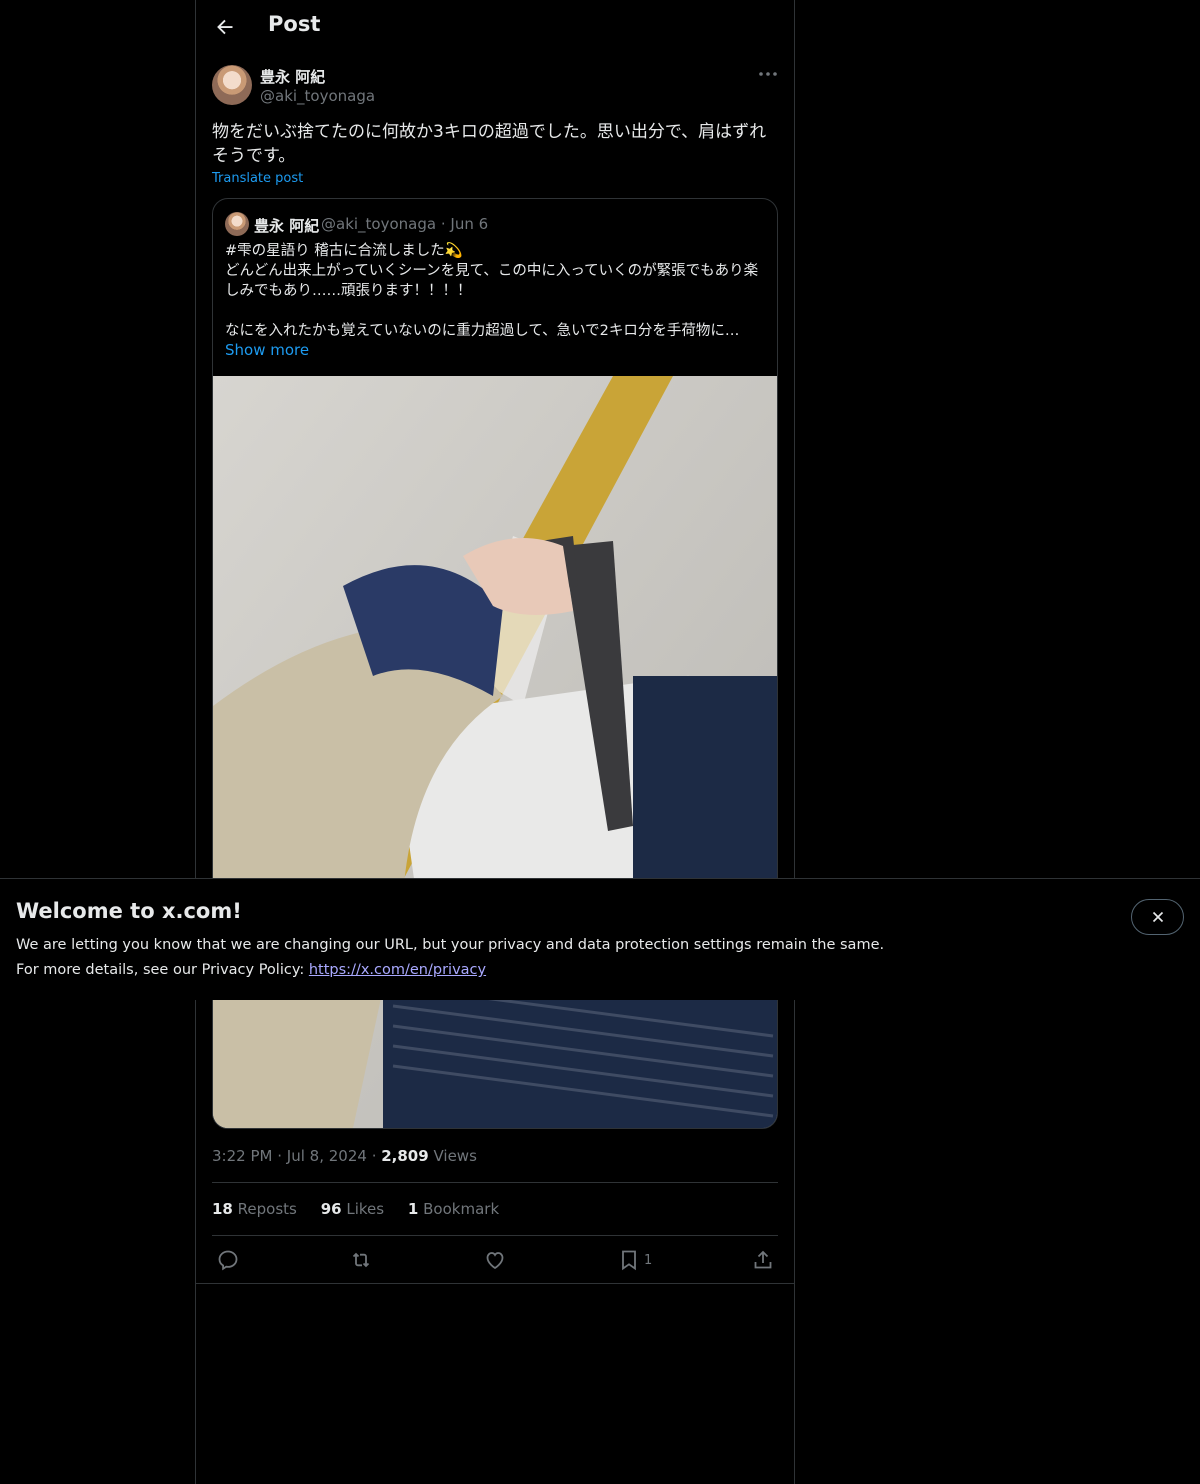  Describe the element at coordinates (292, 76) in the screenshot. I see `author-name: 豊永 阿紀` at that location.